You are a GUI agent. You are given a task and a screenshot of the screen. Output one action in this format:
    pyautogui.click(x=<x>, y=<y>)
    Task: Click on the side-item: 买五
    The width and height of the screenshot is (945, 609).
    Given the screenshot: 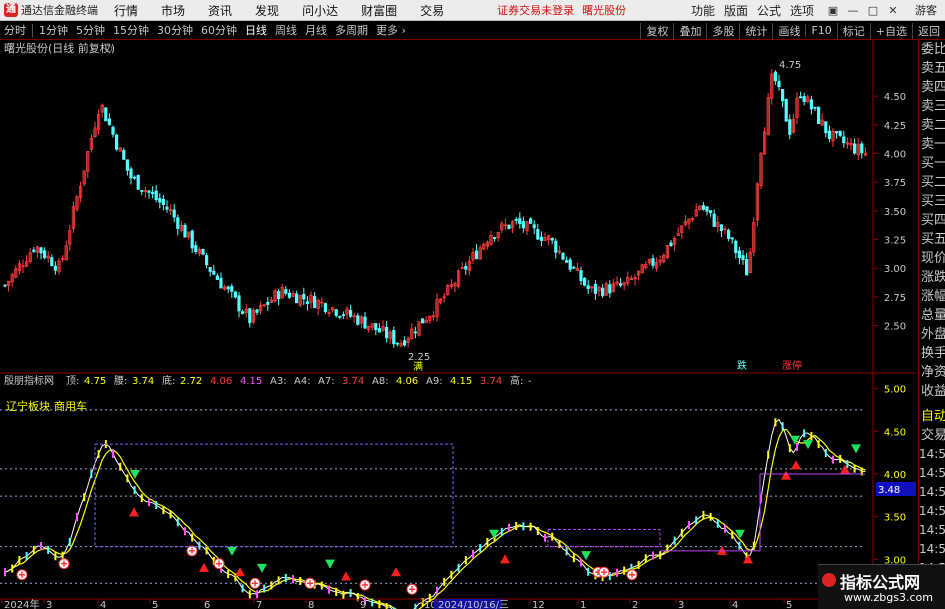 What is the action you would take?
    pyautogui.click(x=932, y=239)
    